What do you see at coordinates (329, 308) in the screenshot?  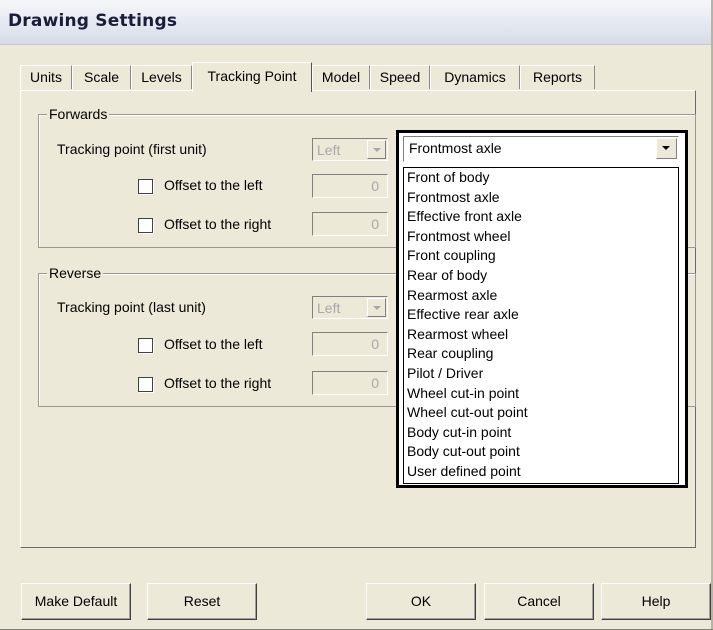 I see `reverse-side-value: Left` at bounding box center [329, 308].